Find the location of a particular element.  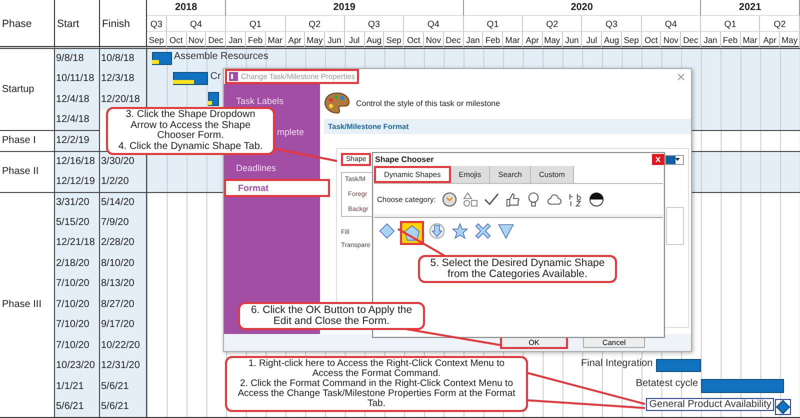

table-cell: 10/8/18 is located at coordinates (123, 58).